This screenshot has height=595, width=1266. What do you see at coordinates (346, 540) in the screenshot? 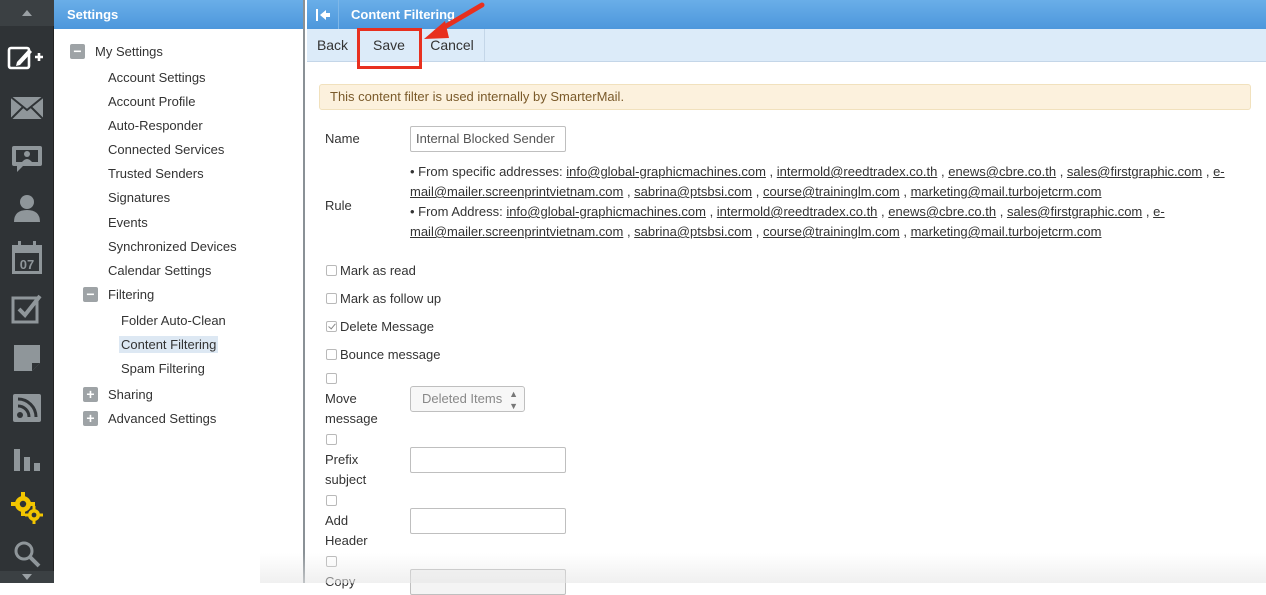
I see `add-header-label-line2: Header` at bounding box center [346, 540].